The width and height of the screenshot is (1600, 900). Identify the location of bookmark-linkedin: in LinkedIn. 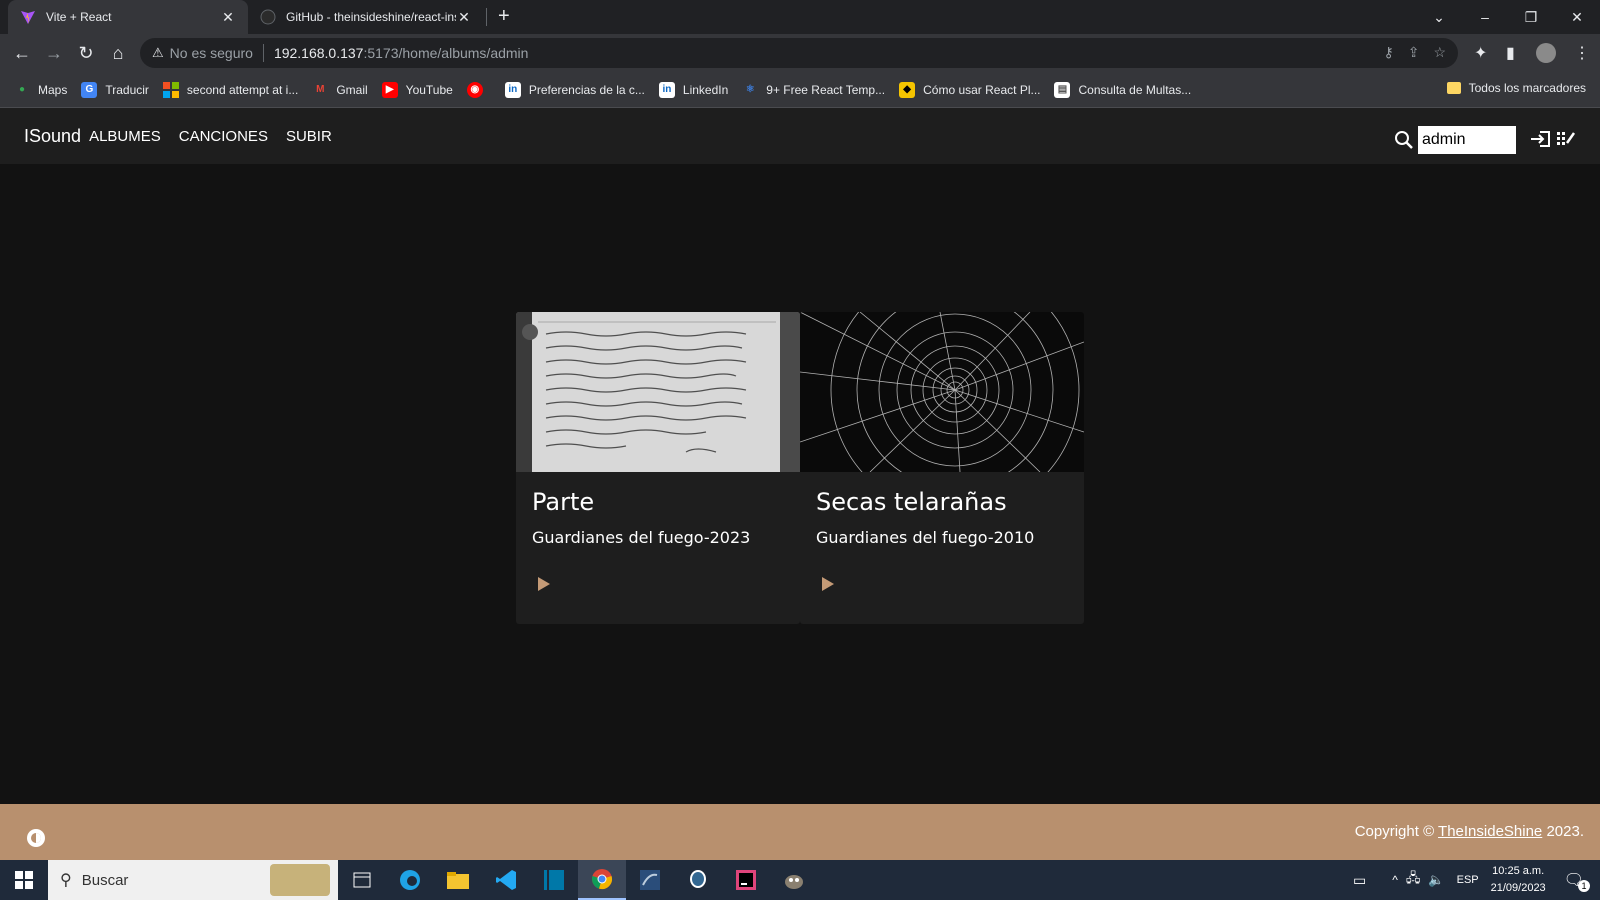
(693, 89).